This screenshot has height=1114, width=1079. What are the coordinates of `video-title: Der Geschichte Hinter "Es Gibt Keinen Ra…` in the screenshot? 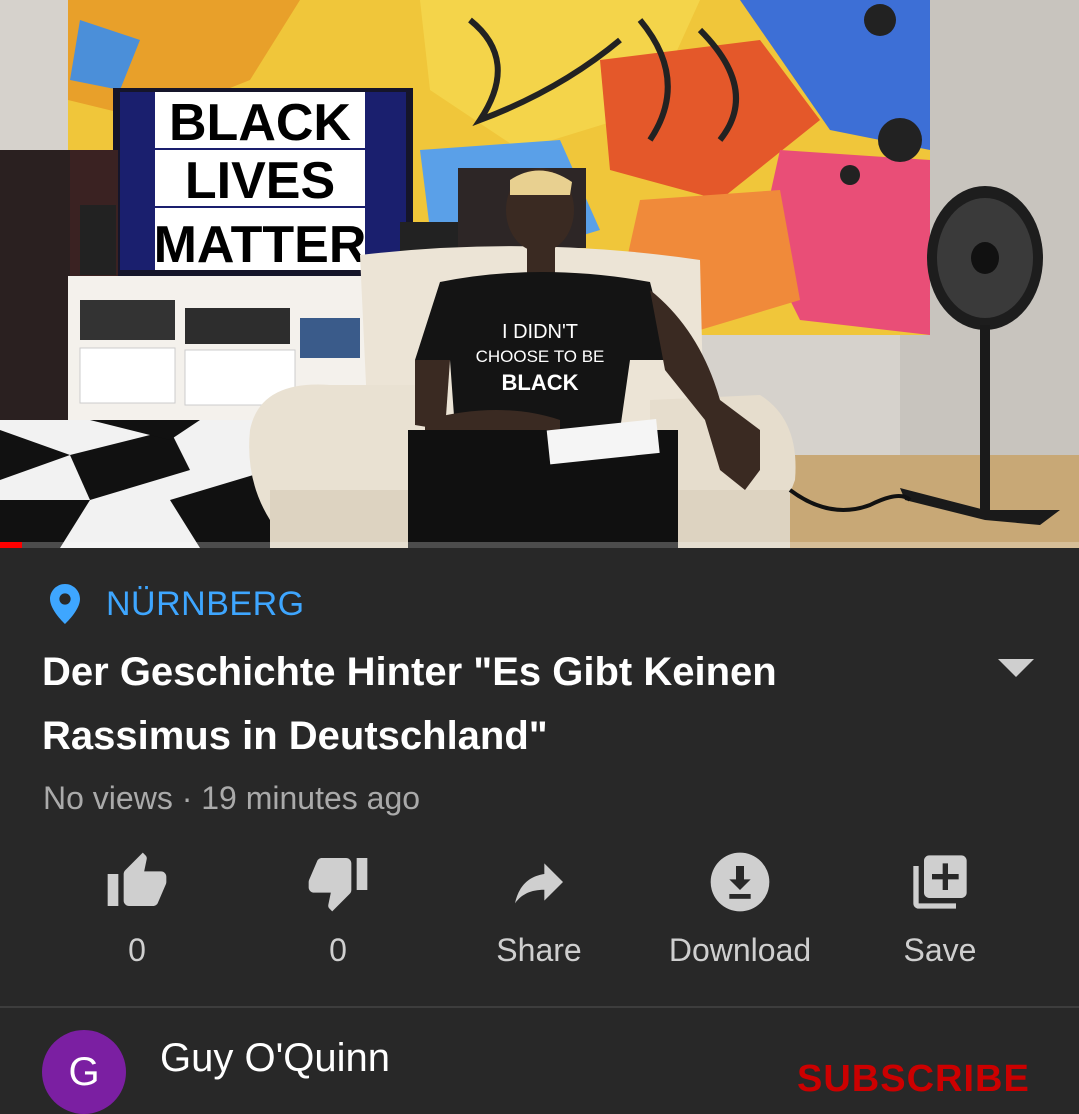 It's located at (409, 704).